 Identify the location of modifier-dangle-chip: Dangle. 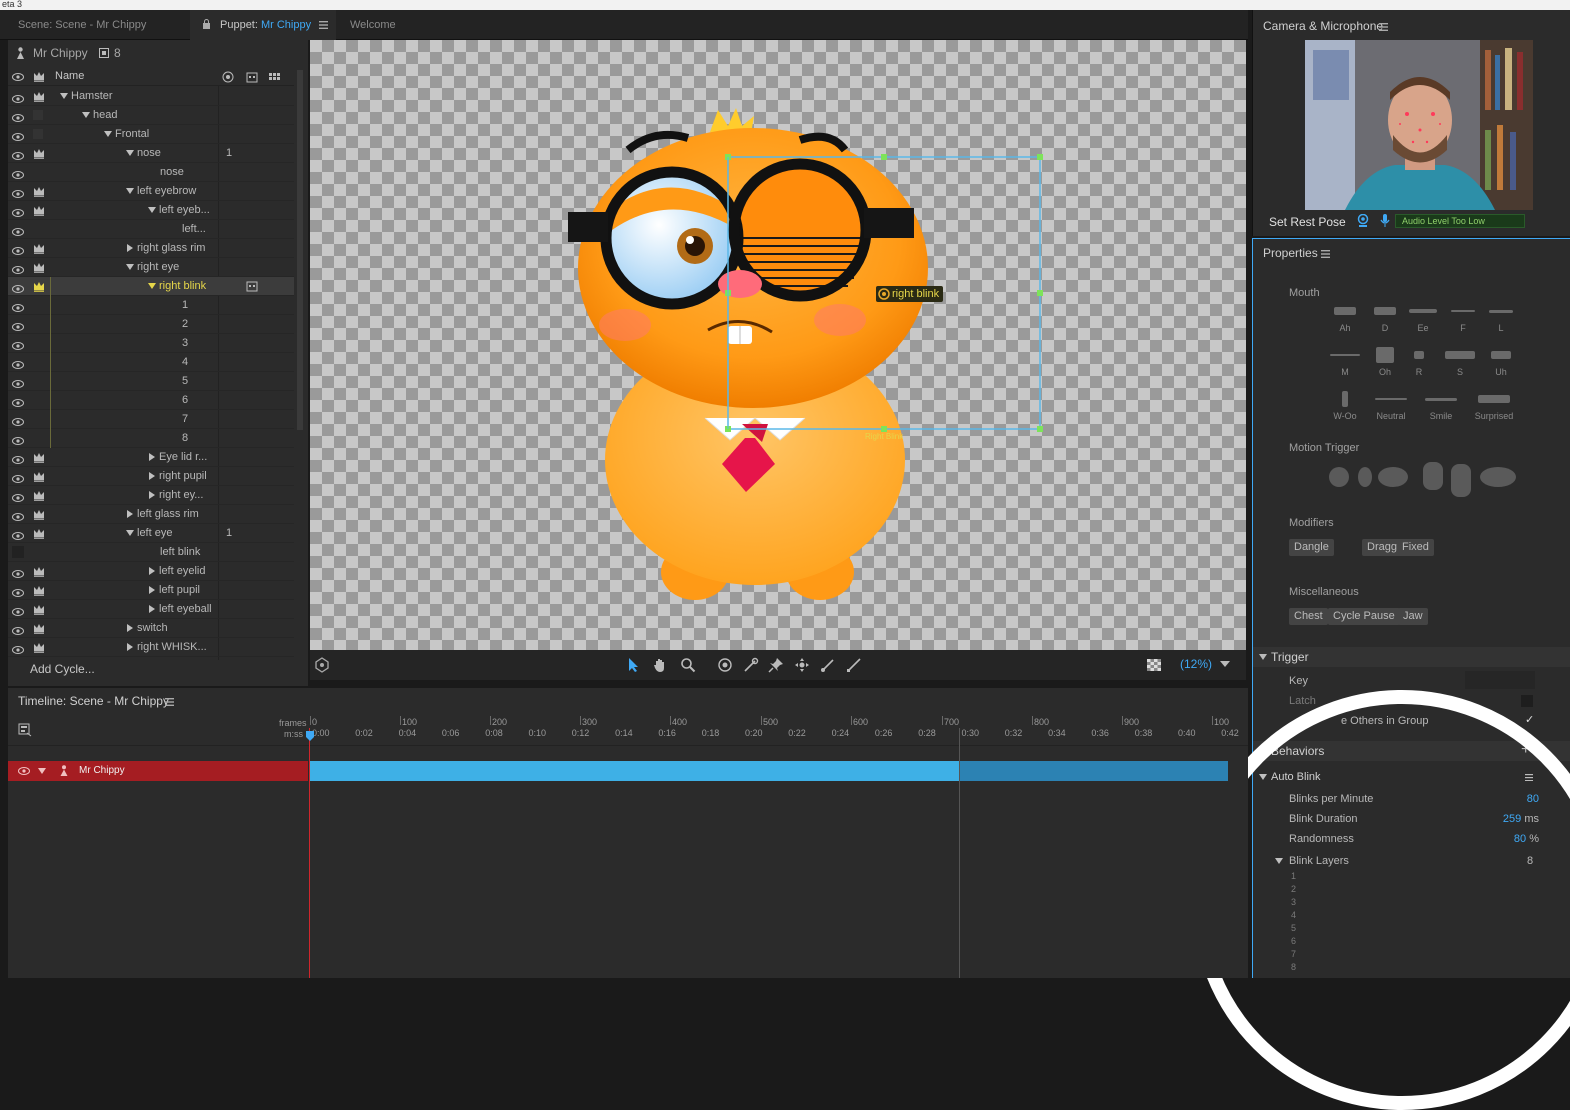
(1311, 547).